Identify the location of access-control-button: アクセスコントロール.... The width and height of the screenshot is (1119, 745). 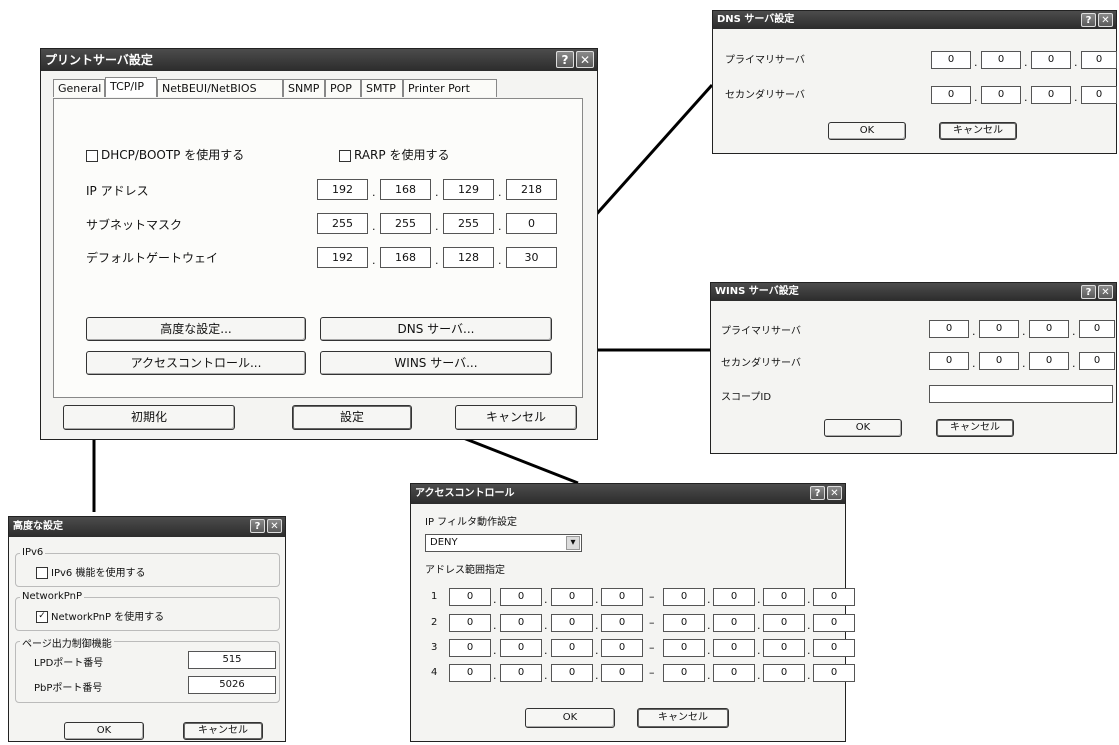
(196, 363).